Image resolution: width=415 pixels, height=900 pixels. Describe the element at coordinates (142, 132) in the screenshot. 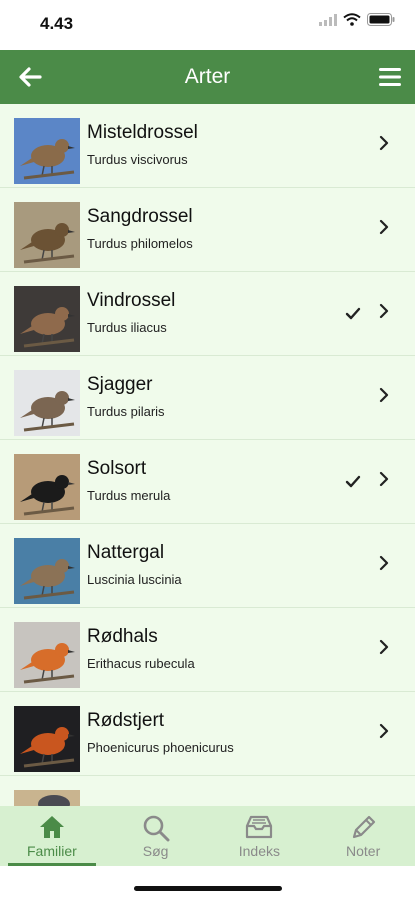

I see `species-name: Misteldrossel` at that location.